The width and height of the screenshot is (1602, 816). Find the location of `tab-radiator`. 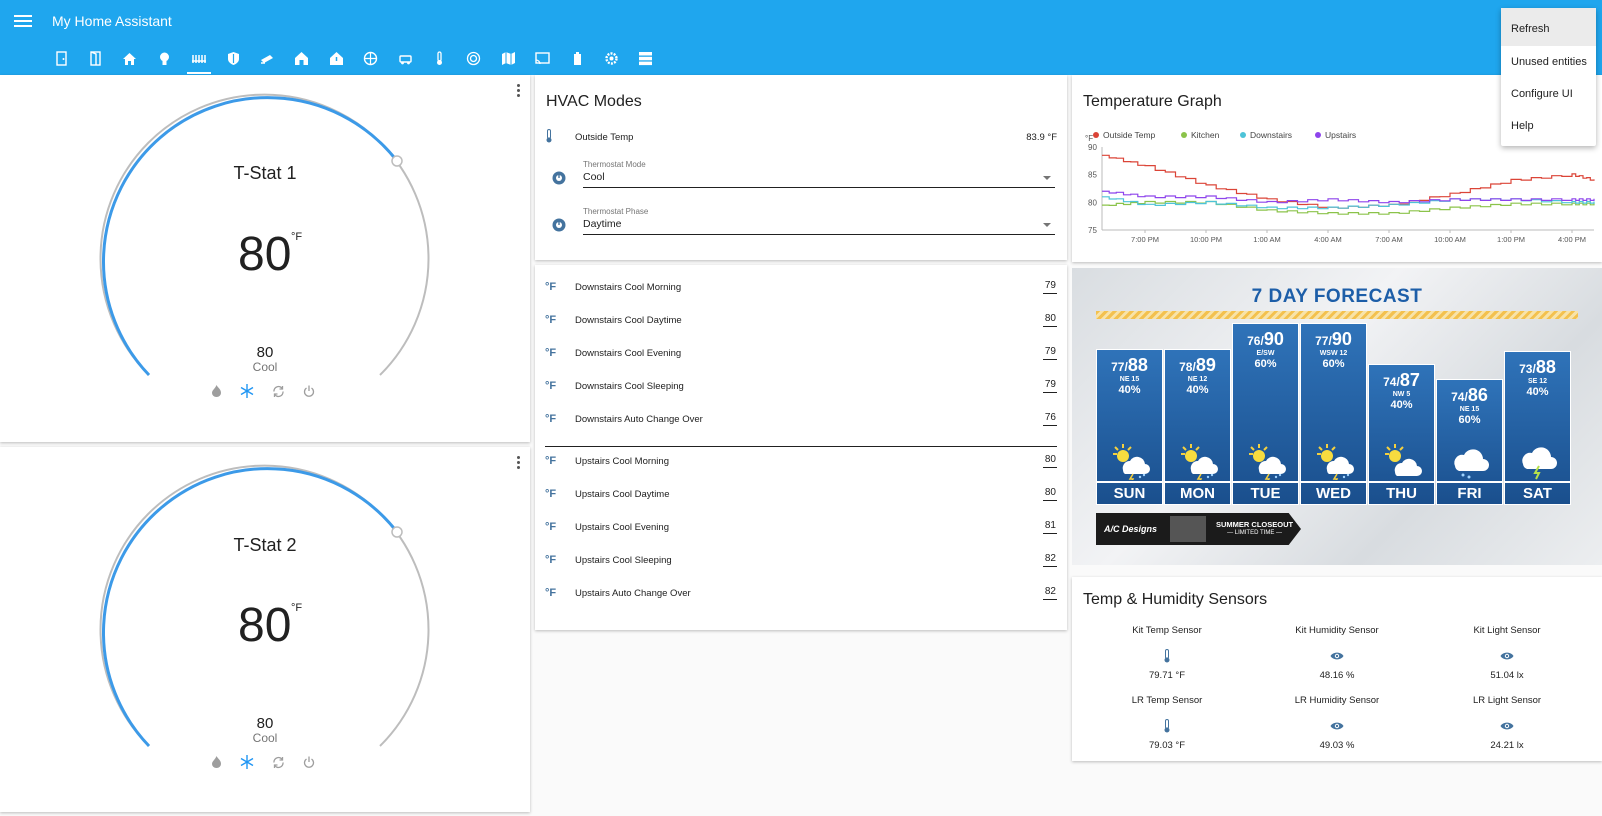

tab-radiator is located at coordinates (199, 59).